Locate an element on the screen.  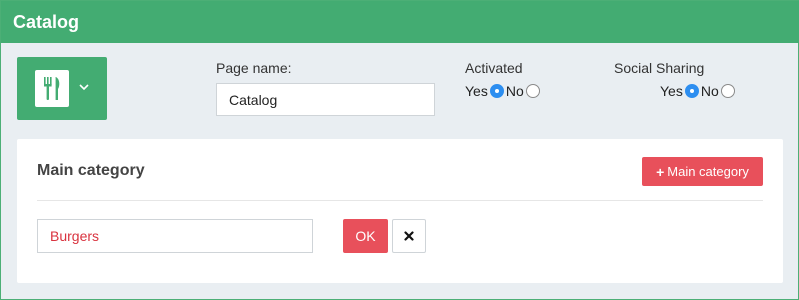
social-sharing-no-radio is located at coordinates (727, 91).